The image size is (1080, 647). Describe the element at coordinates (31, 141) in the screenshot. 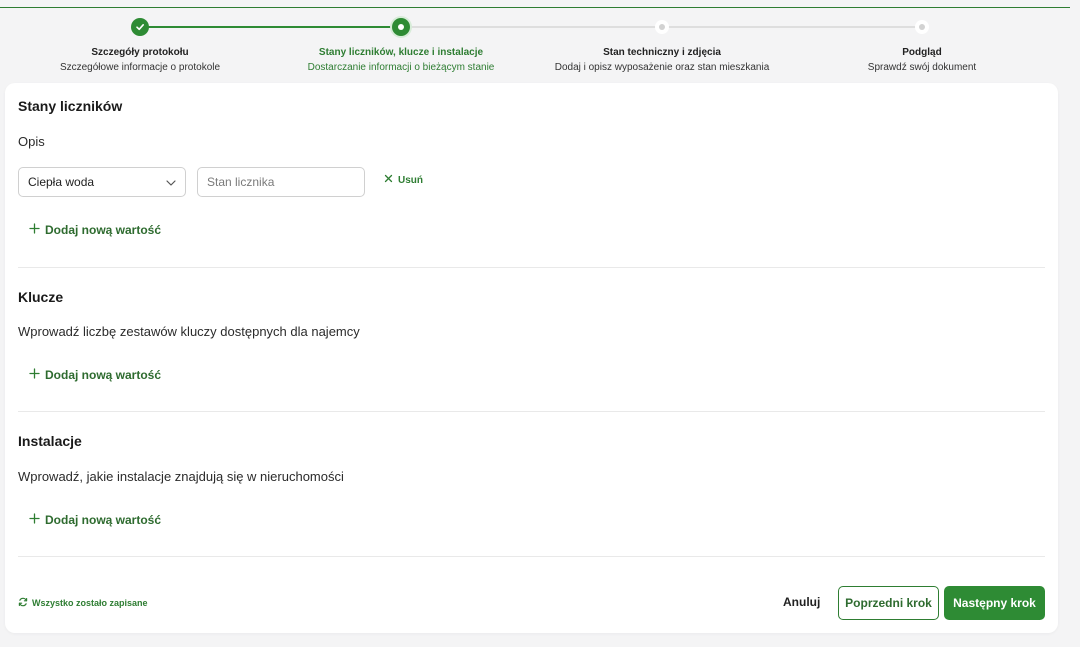

I see `meters-description: Opis` at that location.